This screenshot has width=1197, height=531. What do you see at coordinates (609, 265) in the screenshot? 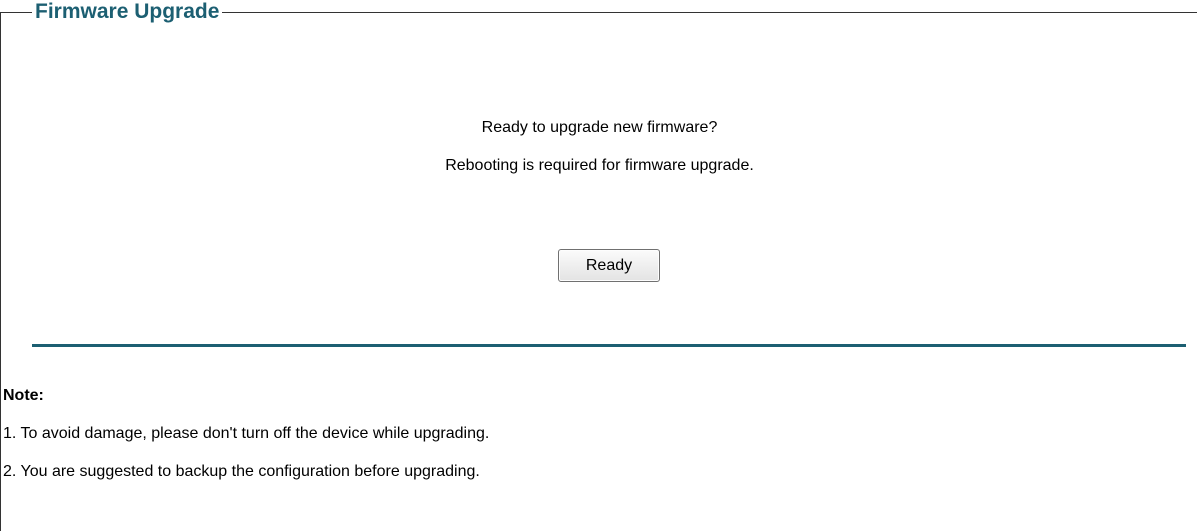
I see `ready-button: Ready` at bounding box center [609, 265].